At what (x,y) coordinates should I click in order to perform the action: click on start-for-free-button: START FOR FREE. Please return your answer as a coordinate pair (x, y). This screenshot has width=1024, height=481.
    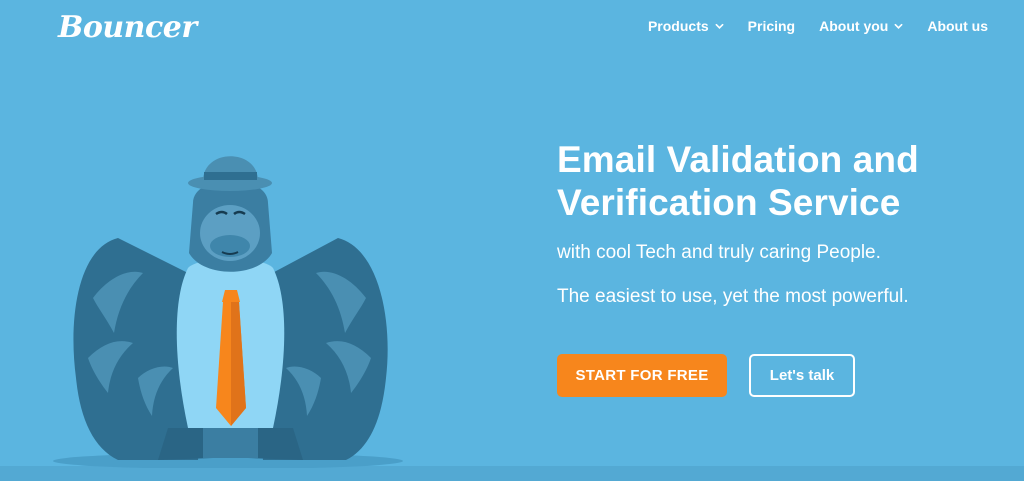
    Looking at the image, I should click on (642, 375).